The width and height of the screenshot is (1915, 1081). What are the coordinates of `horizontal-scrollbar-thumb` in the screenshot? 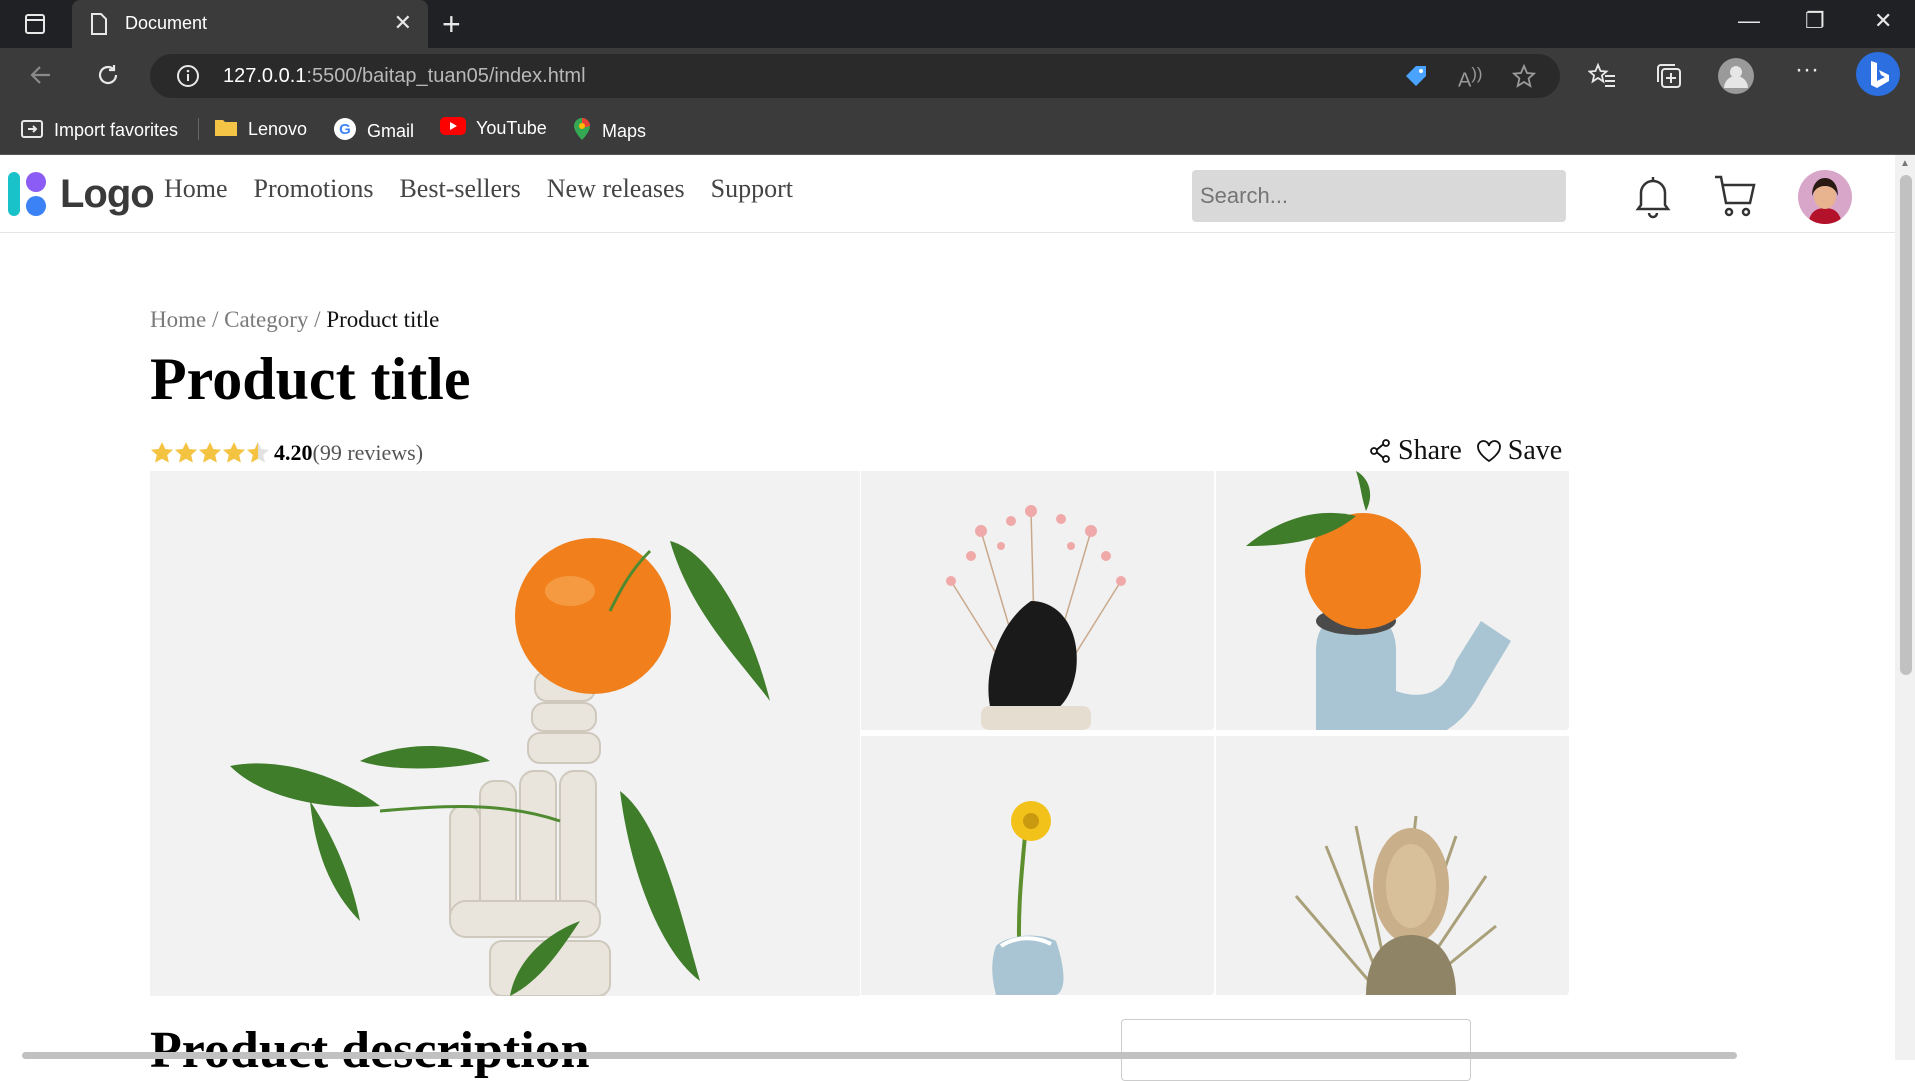 It's located at (879, 1055).